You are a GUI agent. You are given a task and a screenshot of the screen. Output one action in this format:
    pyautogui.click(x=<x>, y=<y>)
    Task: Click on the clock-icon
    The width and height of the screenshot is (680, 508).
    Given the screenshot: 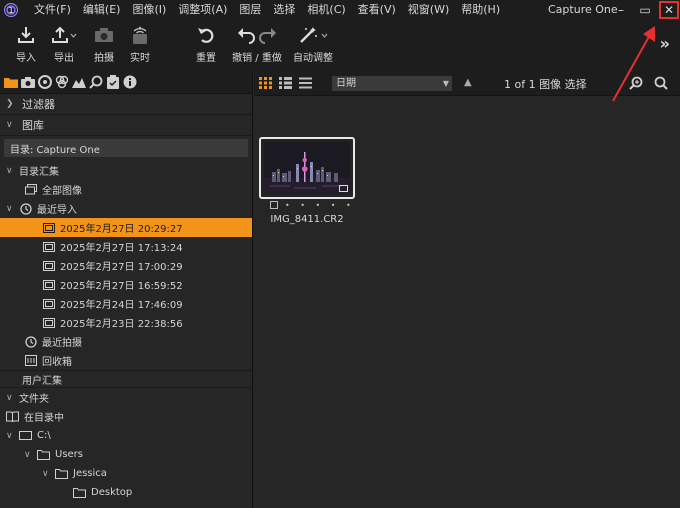 What is the action you would take?
    pyautogui.click(x=25, y=208)
    